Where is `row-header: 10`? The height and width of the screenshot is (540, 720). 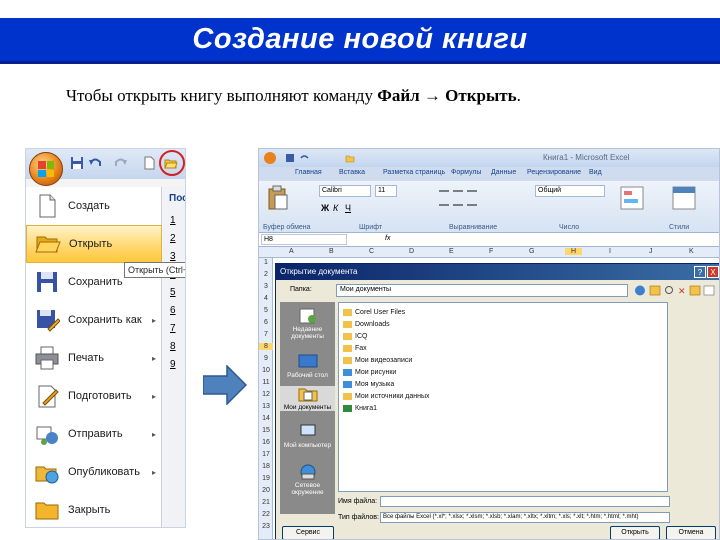
row-header: 10 is located at coordinates (266, 370).